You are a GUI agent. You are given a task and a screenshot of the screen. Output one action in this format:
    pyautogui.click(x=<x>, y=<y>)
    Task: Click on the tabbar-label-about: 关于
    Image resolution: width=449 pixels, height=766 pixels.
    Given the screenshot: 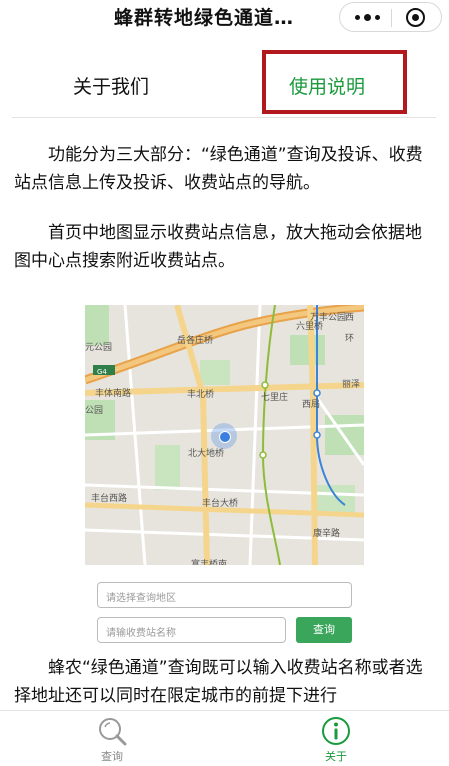 What is the action you would take?
    pyautogui.click(x=336, y=756)
    